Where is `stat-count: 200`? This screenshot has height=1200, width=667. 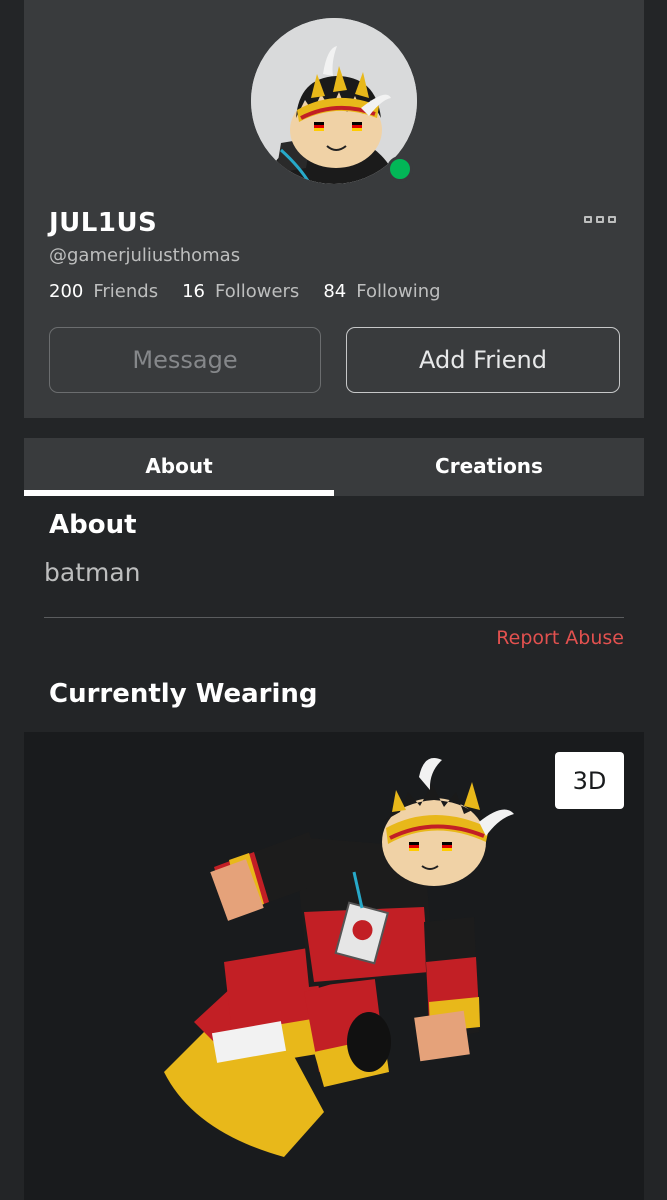 stat-count: 200 is located at coordinates (66, 291).